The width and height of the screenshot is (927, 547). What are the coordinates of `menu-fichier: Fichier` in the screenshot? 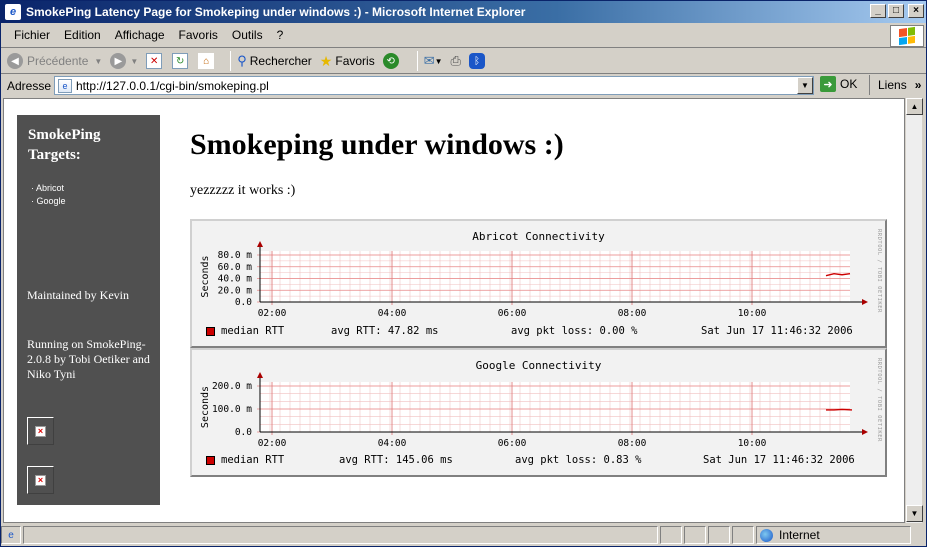 It's located at (32, 35).